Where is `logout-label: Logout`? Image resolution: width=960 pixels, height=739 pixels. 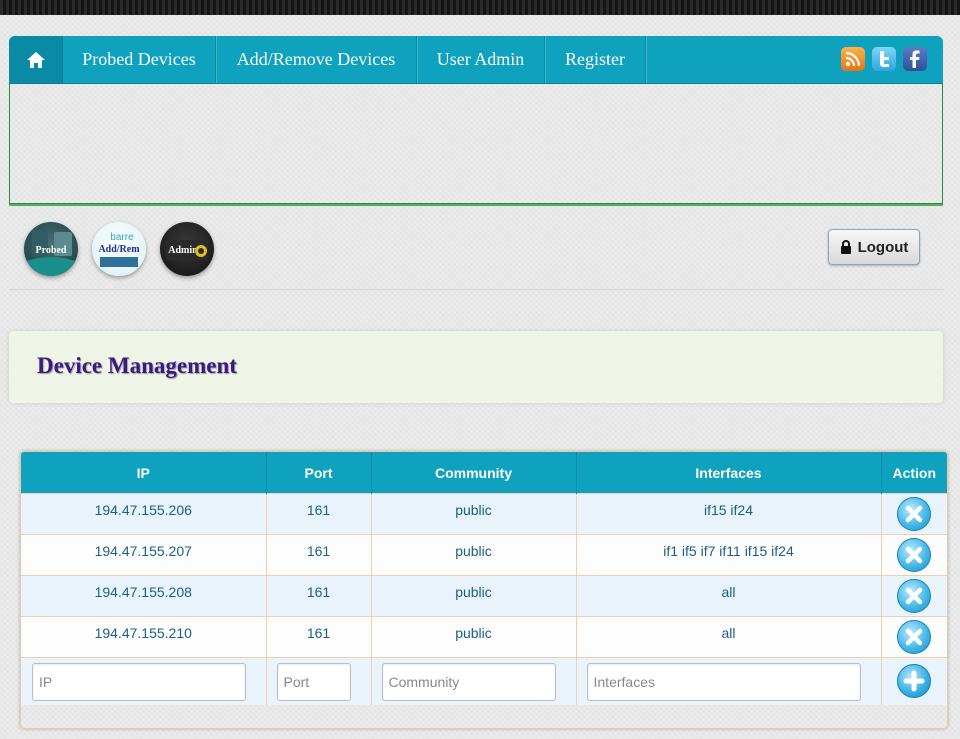
logout-label: Logout is located at coordinates (883, 247).